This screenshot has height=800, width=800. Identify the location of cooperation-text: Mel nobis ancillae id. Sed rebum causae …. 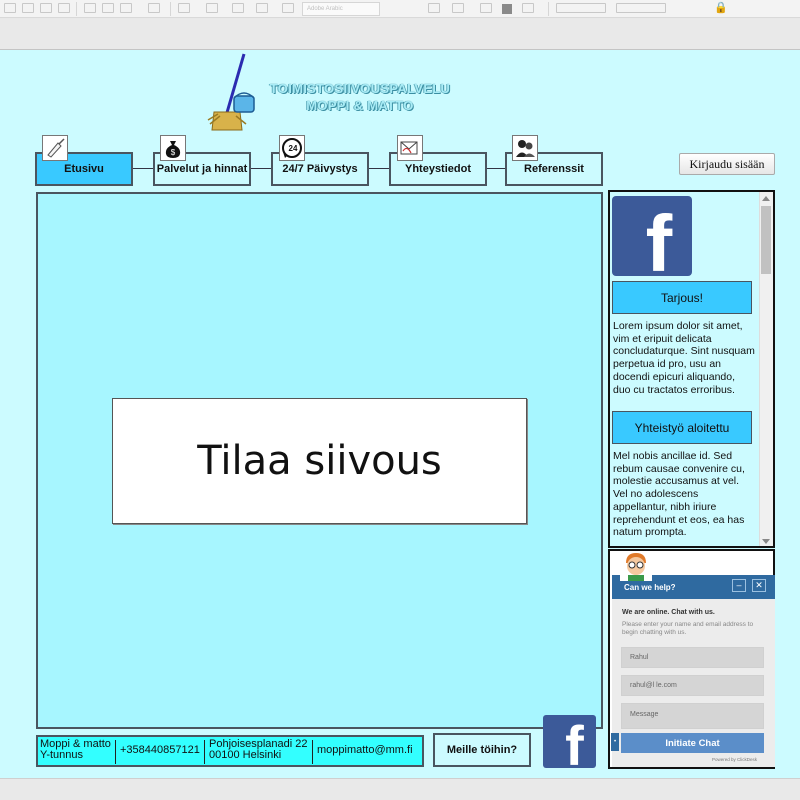
(679, 494).